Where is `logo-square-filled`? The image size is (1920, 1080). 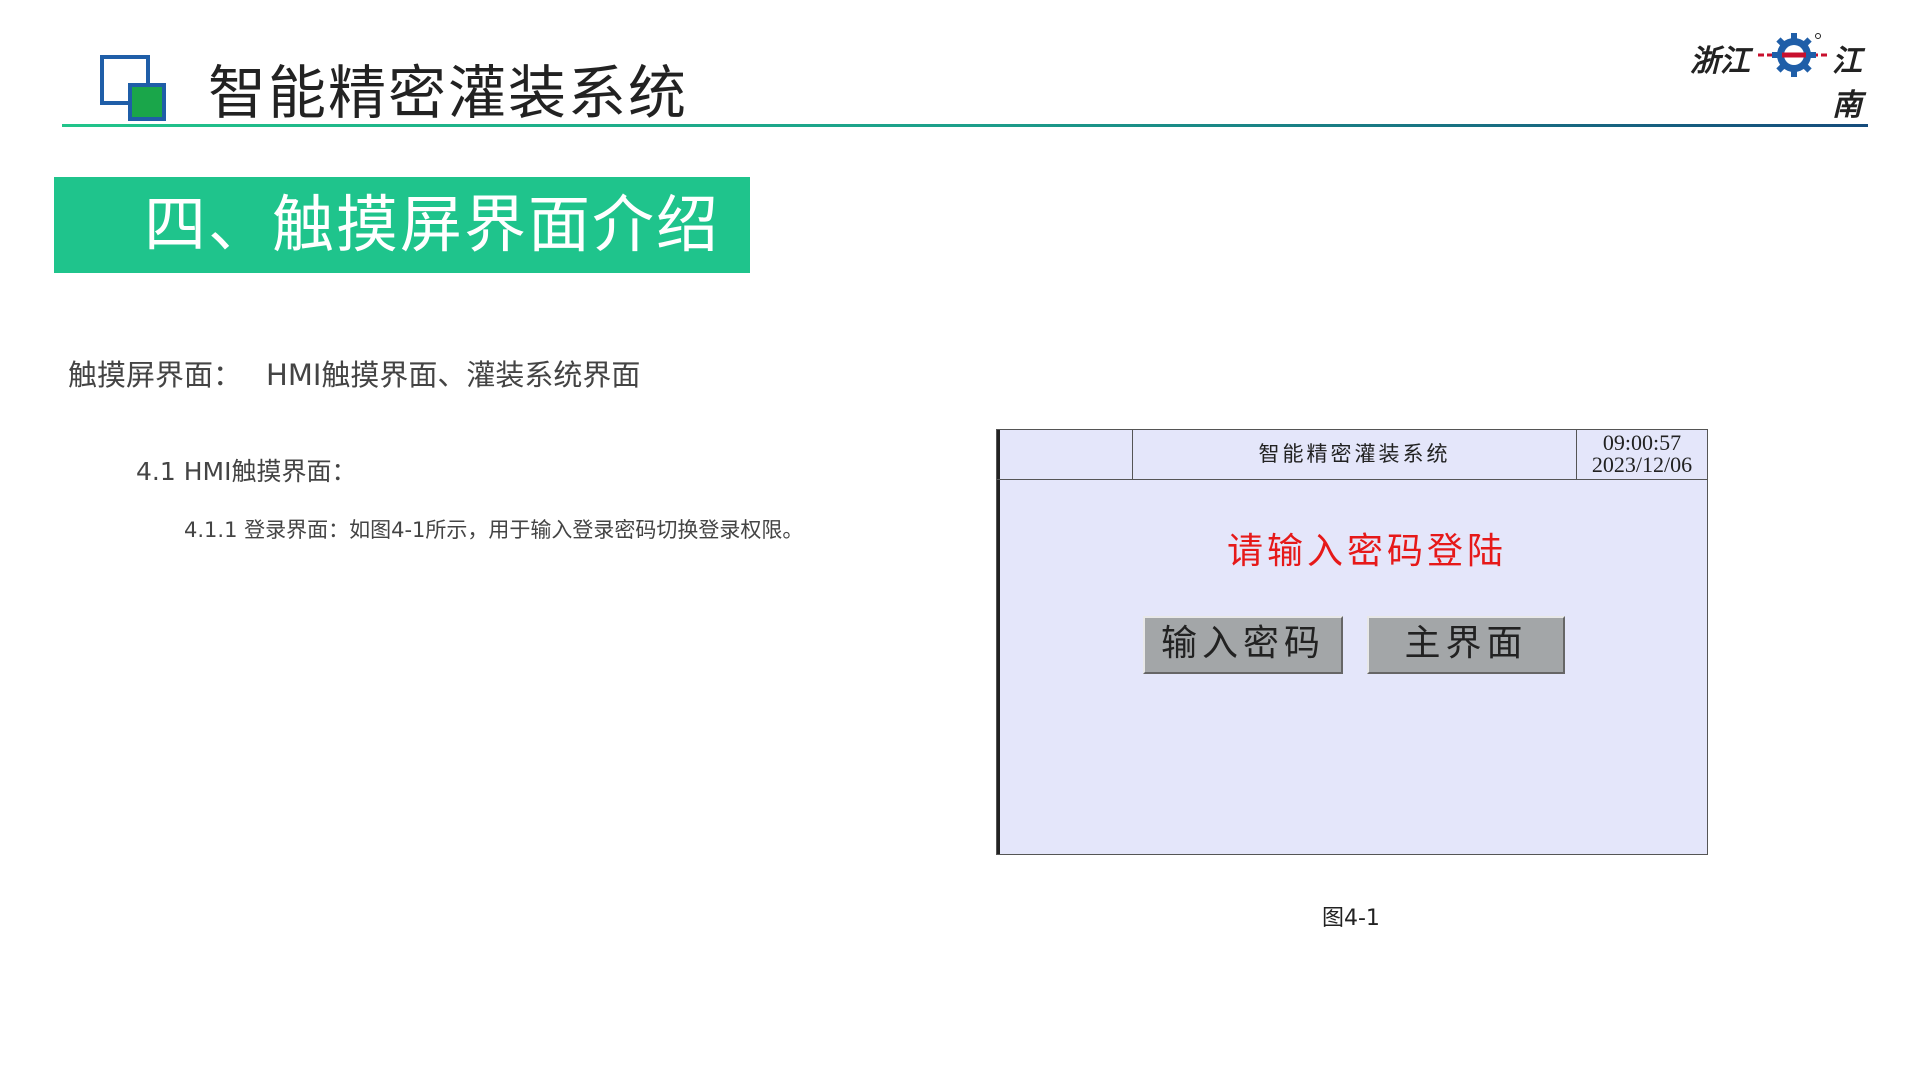 logo-square-filled is located at coordinates (147, 102).